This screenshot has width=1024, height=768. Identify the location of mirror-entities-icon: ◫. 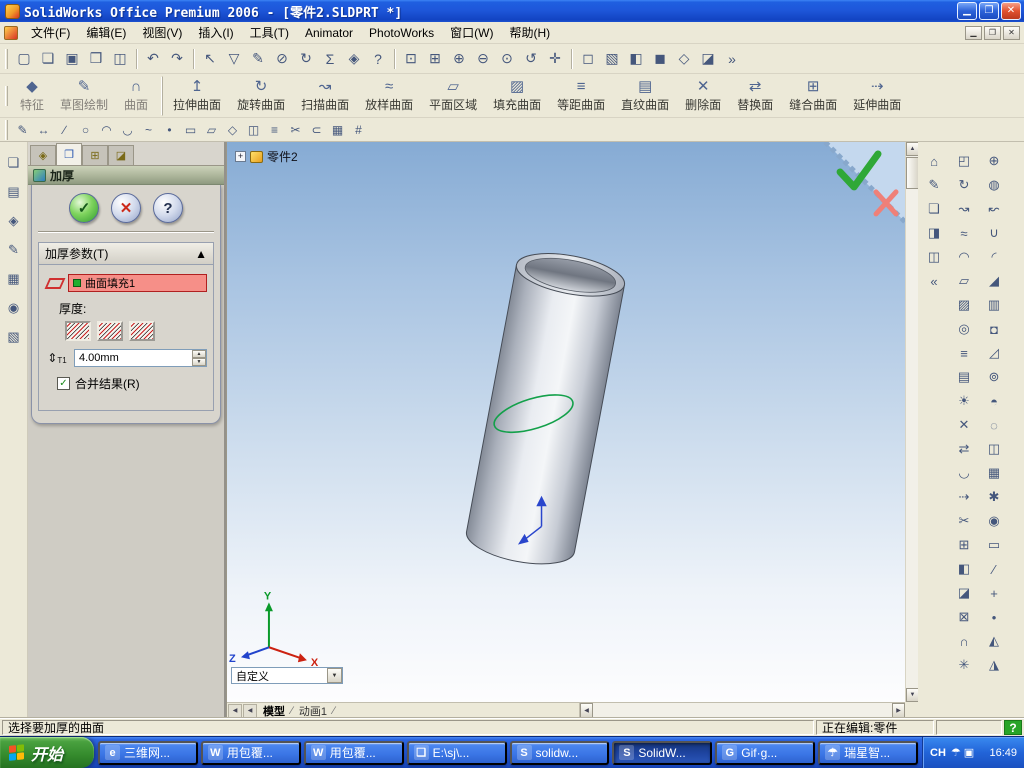
(253, 130).